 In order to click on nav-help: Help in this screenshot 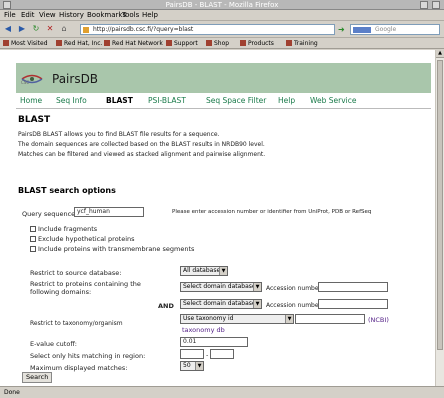, I will do `click(286, 100)`.